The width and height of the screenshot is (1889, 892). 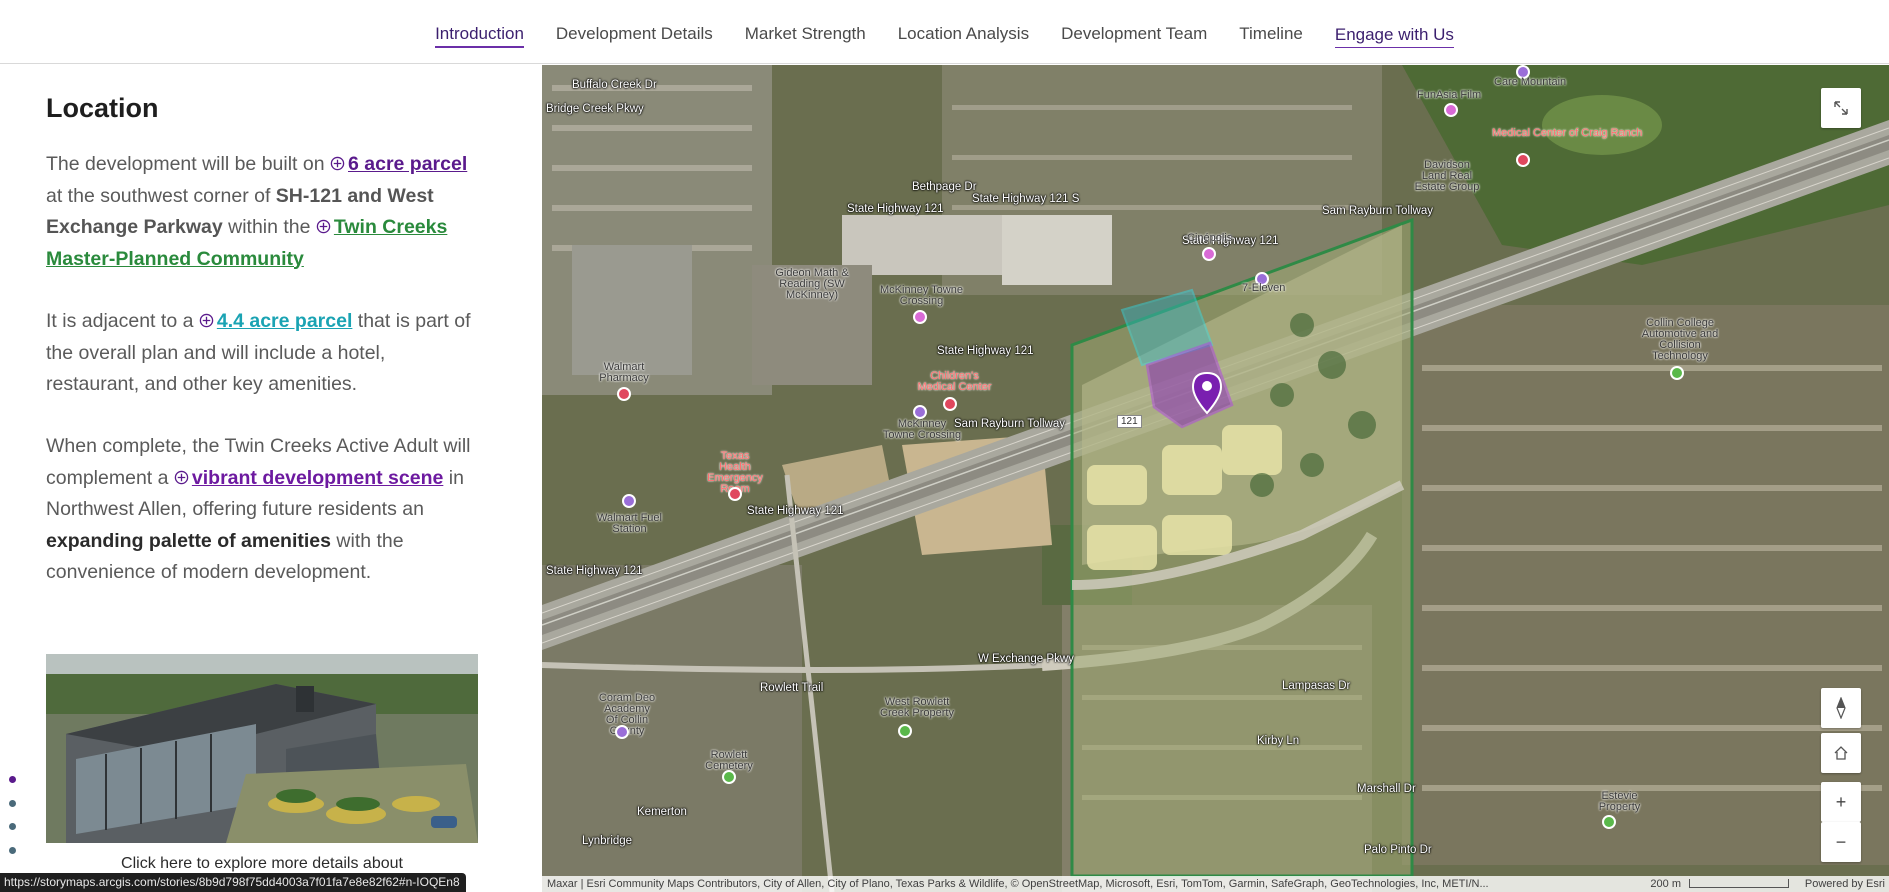 I want to click on scale-label: 200 m, so click(x=1665, y=884).